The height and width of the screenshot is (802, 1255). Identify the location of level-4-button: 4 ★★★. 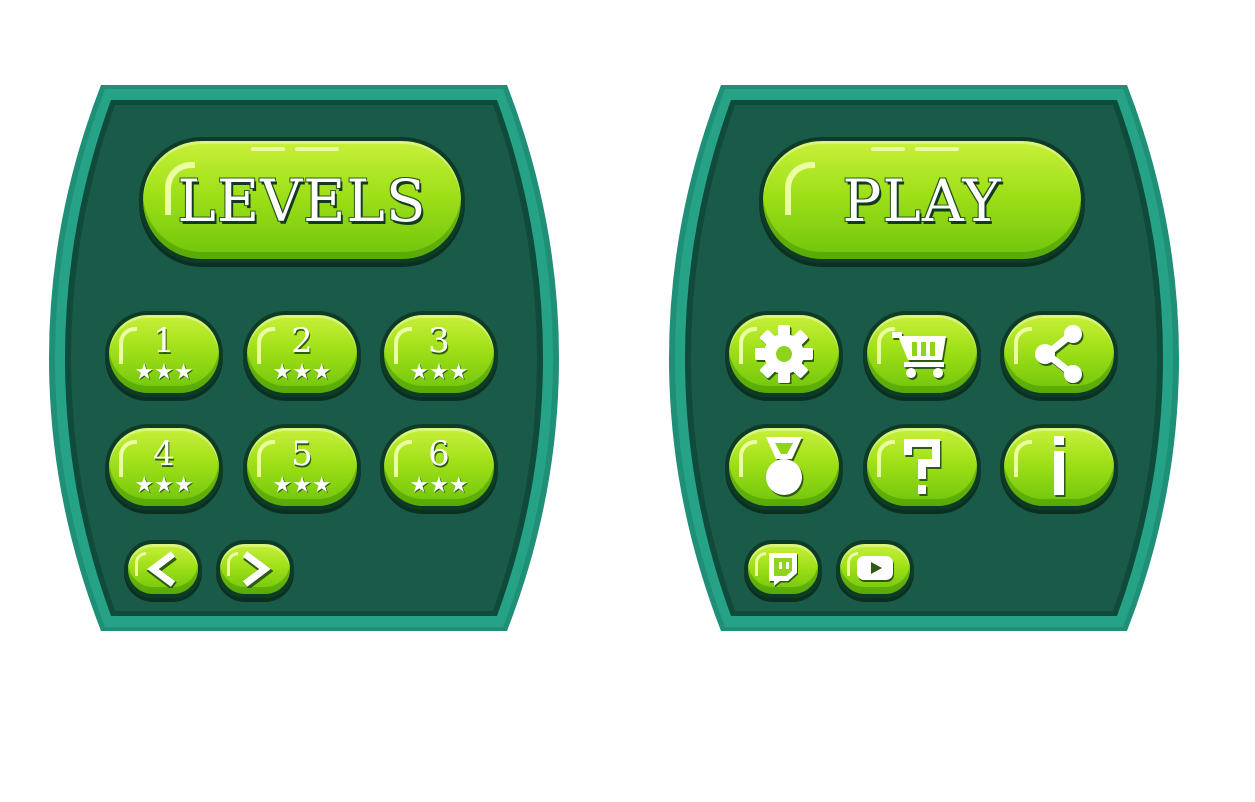
(164, 467).